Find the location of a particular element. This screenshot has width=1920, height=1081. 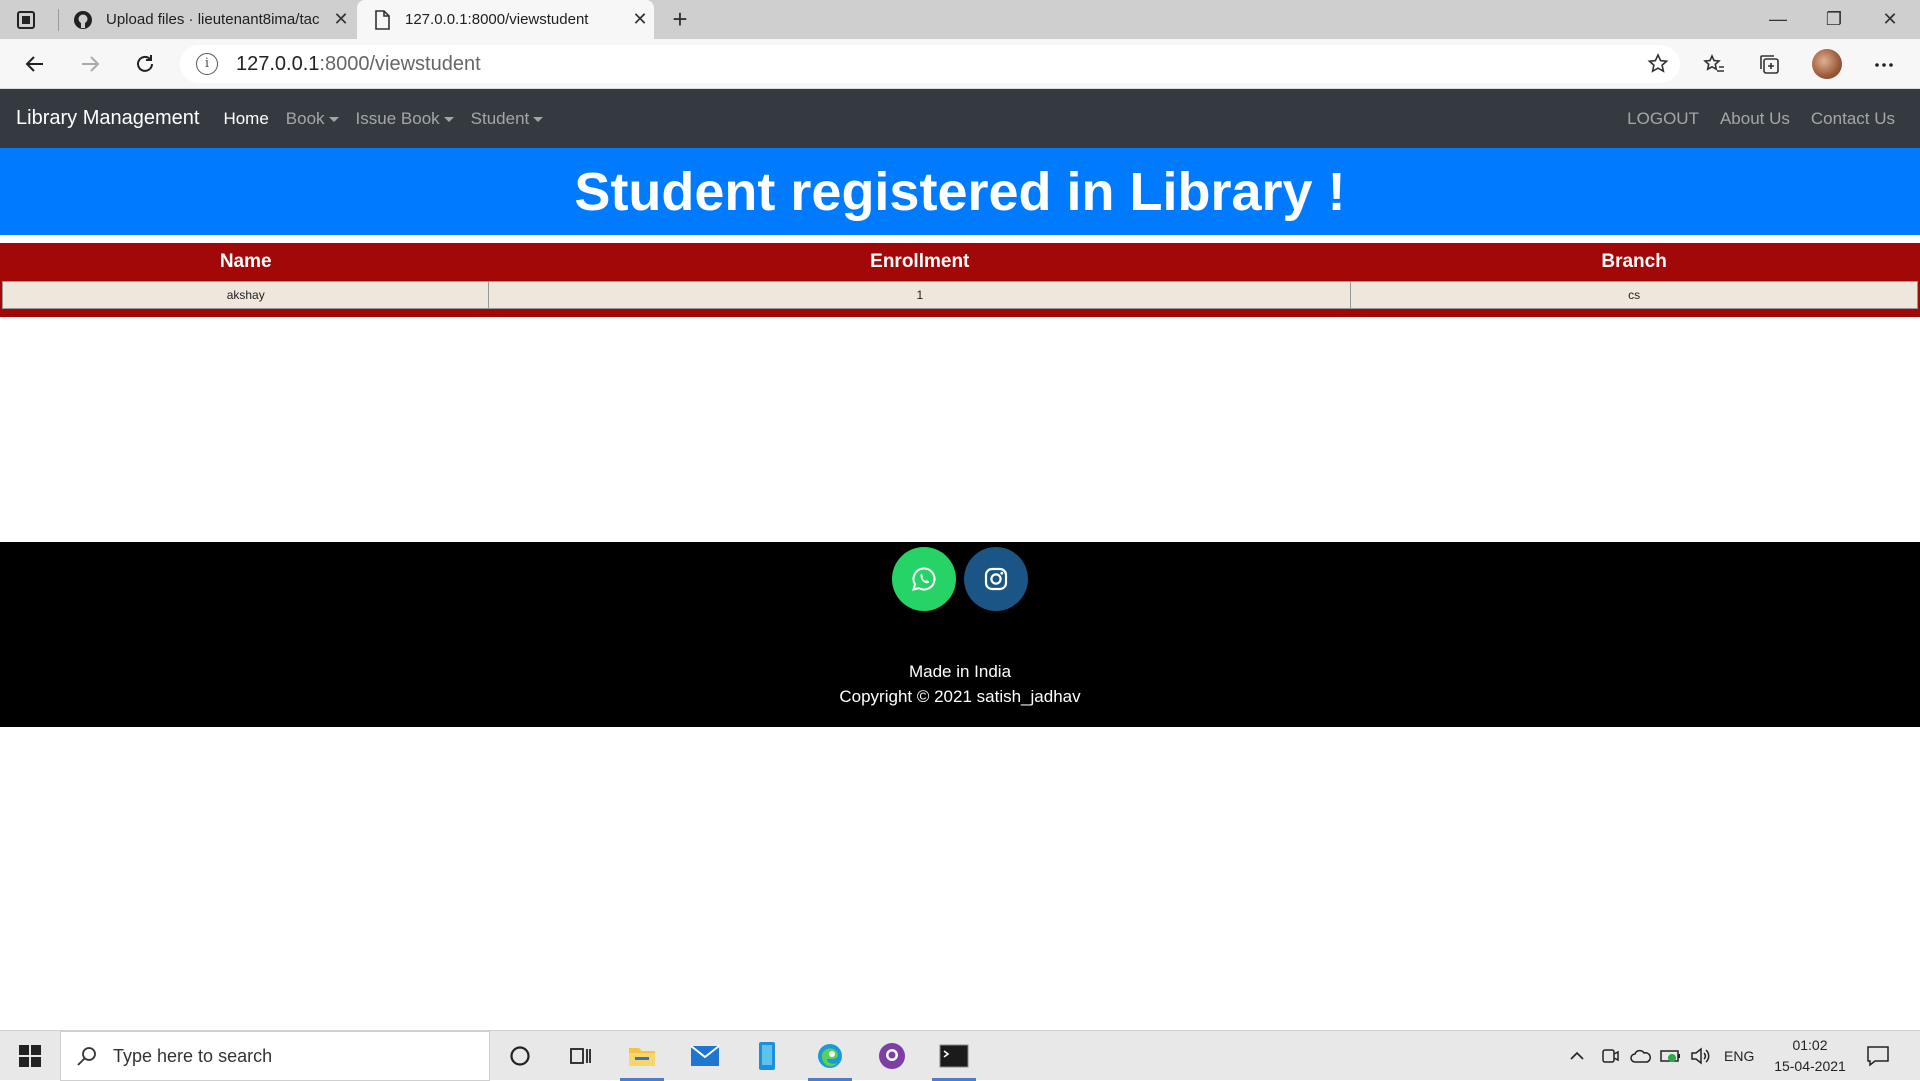

add-favorite-icon is located at coordinates (1658, 64).